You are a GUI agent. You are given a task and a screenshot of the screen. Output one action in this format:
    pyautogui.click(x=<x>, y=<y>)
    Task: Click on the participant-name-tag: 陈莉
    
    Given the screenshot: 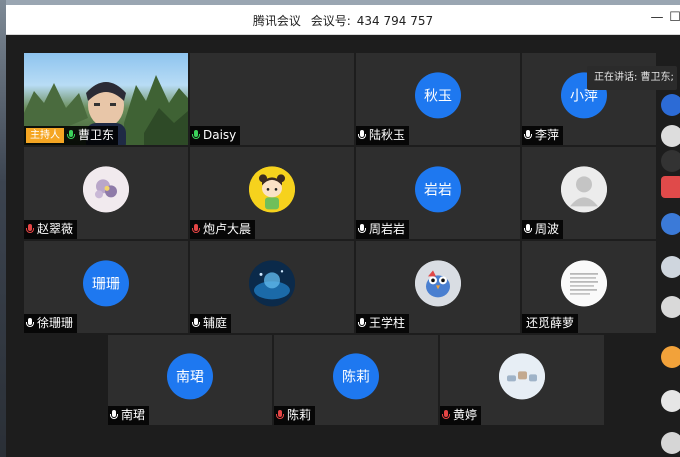 What is the action you would take?
    pyautogui.click(x=295, y=415)
    